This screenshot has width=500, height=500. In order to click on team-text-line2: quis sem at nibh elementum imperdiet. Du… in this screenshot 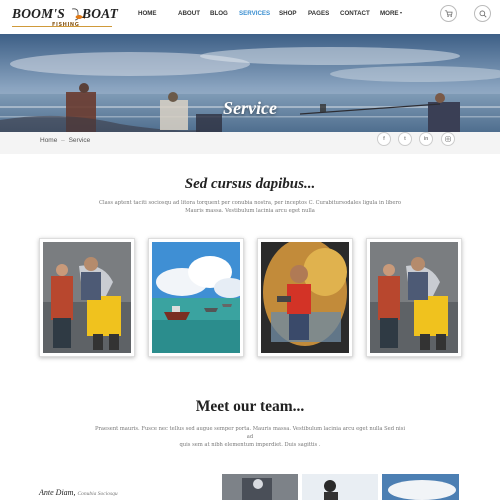, I will do `click(250, 445)`.